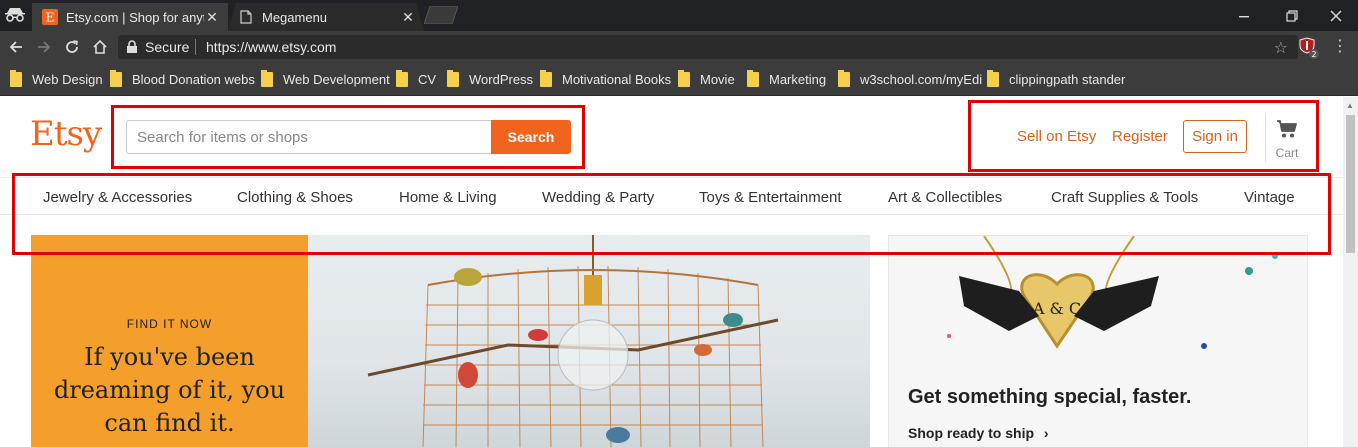 This screenshot has width=1358, height=447. I want to click on page-icon, so click(246, 17).